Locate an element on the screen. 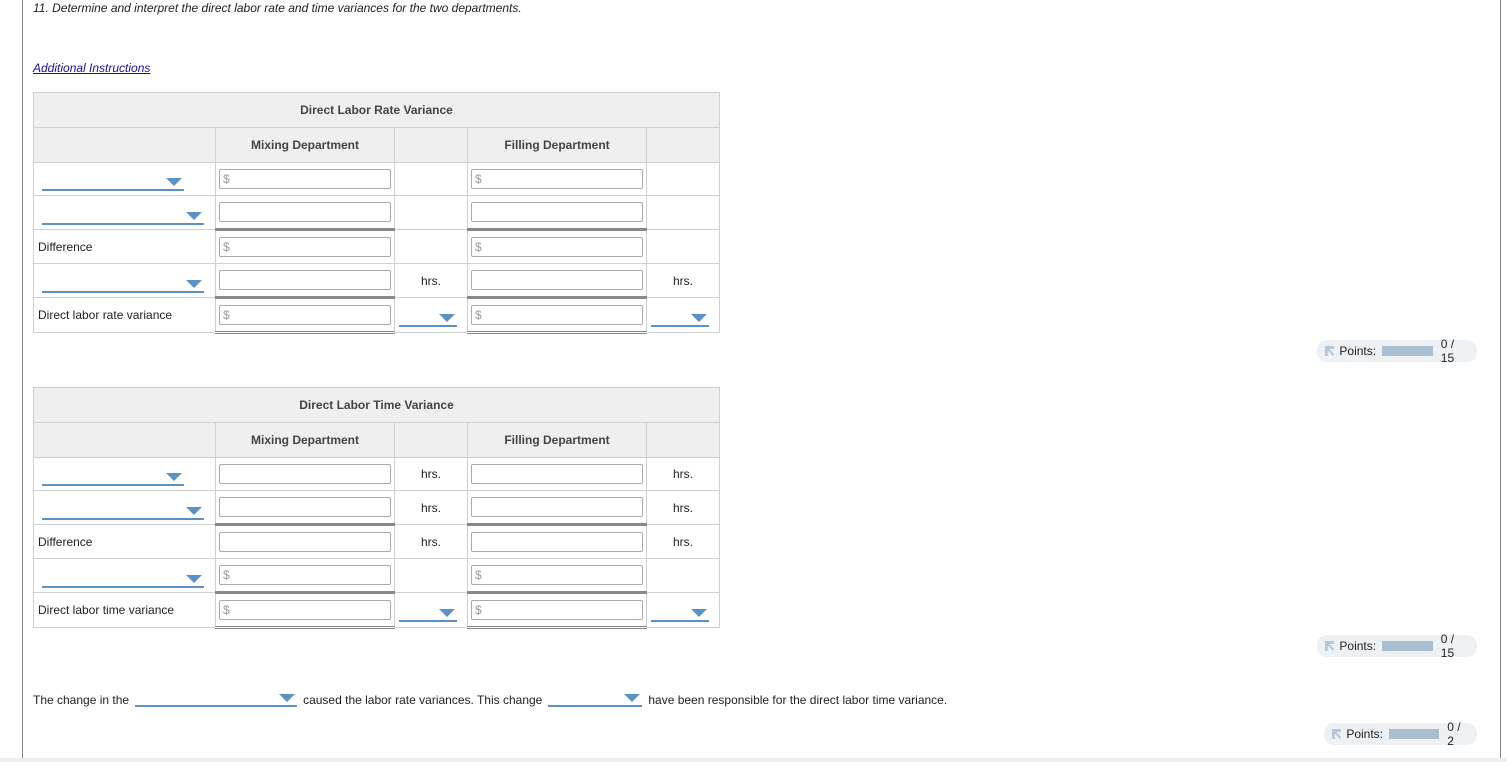 Image resolution: width=1507 pixels, height=762 pixels. table-row: Difference hrs. hrs. is located at coordinates (376, 541).